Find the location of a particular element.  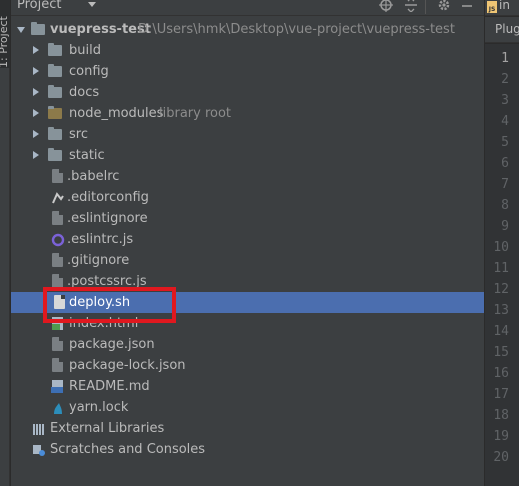

settings-gear-icon is located at coordinates (444, 7).